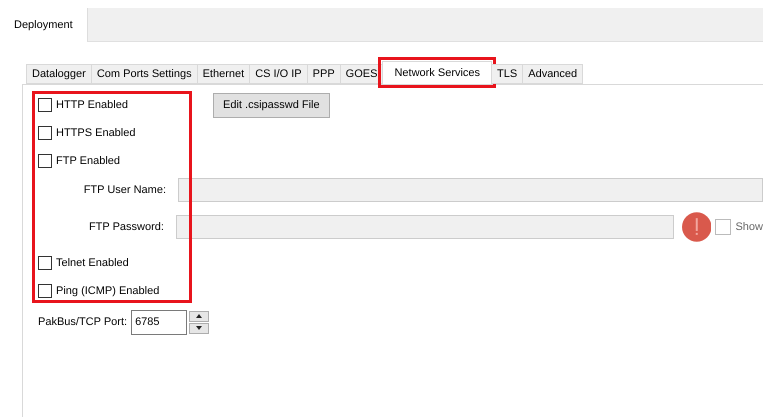 The width and height of the screenshot is (763, 417). I want to click on tab: Datalogger, so click(59, 74).